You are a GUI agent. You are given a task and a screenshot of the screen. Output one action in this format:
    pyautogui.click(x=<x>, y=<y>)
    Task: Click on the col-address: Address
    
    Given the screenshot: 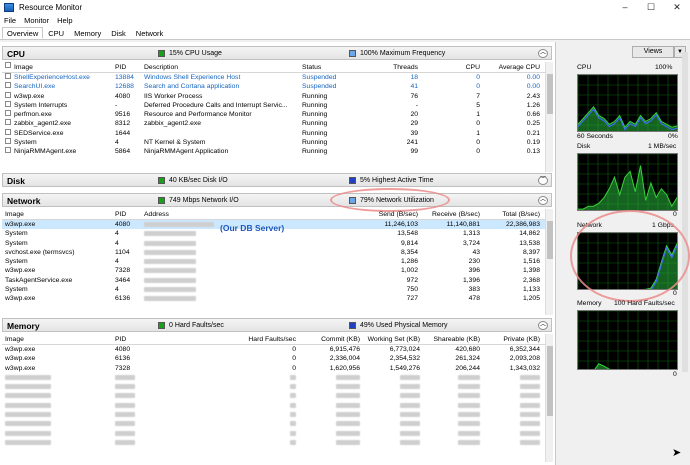 What is the action you would take?
    pyautogui.click(x=204, y=214)
    